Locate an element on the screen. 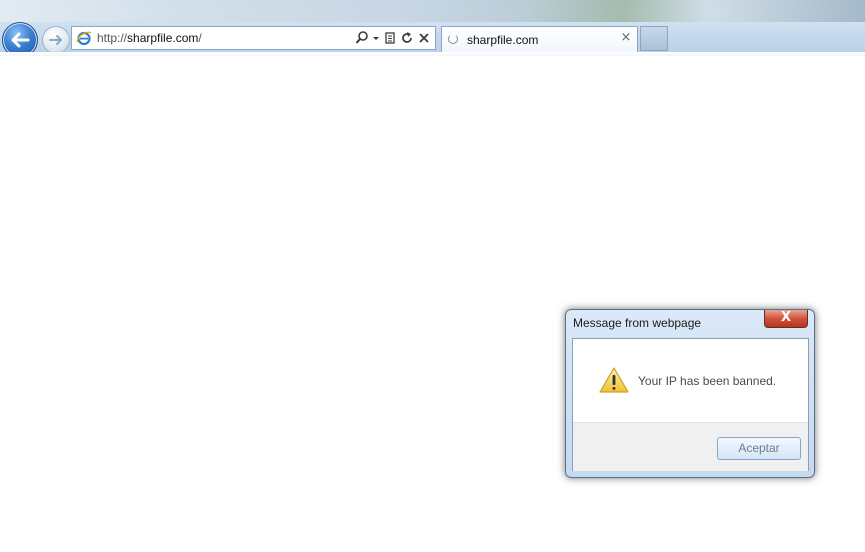 The height and width of the screenshot is (552, 865). search-icon is located at coordinates (362, 38).